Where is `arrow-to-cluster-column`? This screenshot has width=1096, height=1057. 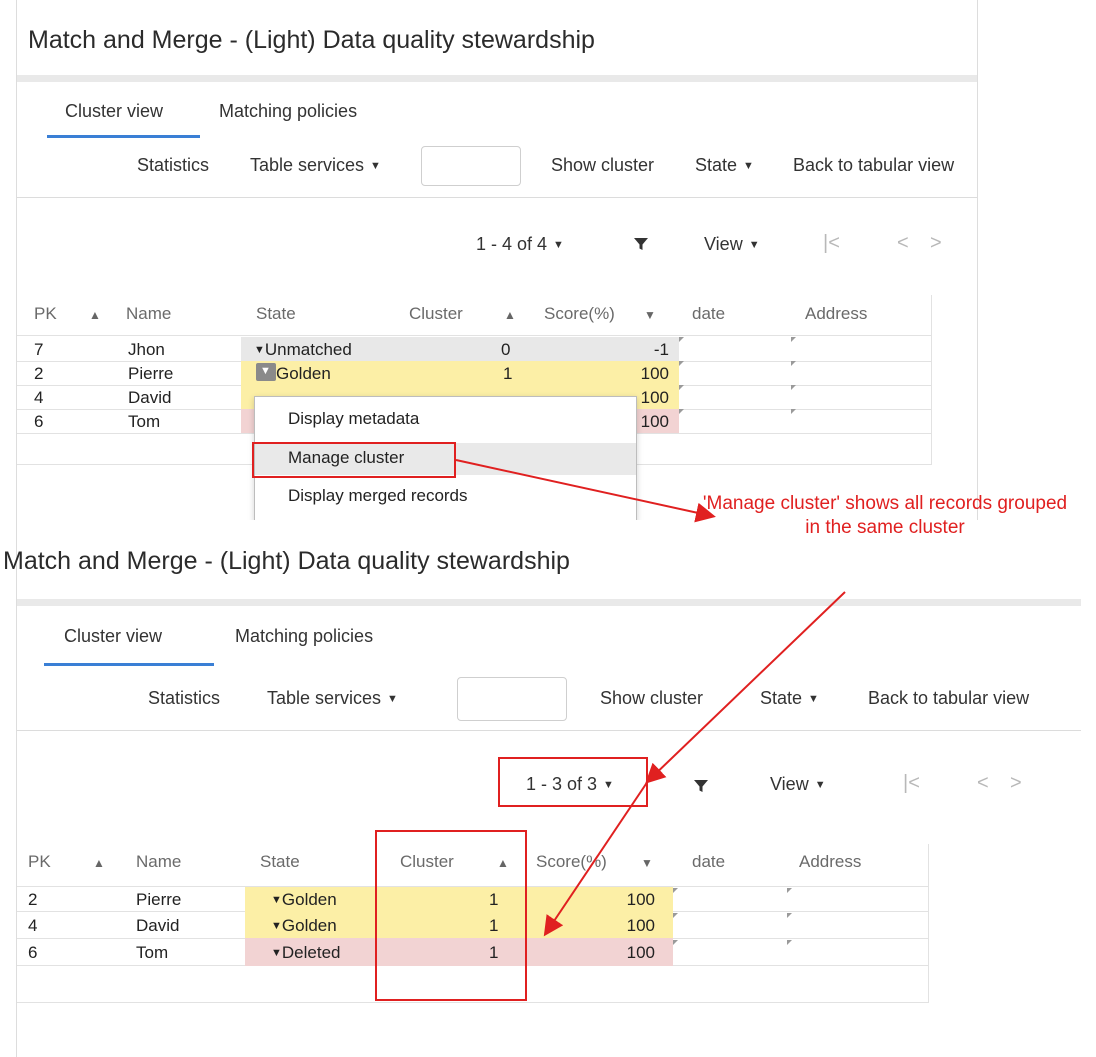 arrow-to-cluster-column is located at coordinates (596, 858).